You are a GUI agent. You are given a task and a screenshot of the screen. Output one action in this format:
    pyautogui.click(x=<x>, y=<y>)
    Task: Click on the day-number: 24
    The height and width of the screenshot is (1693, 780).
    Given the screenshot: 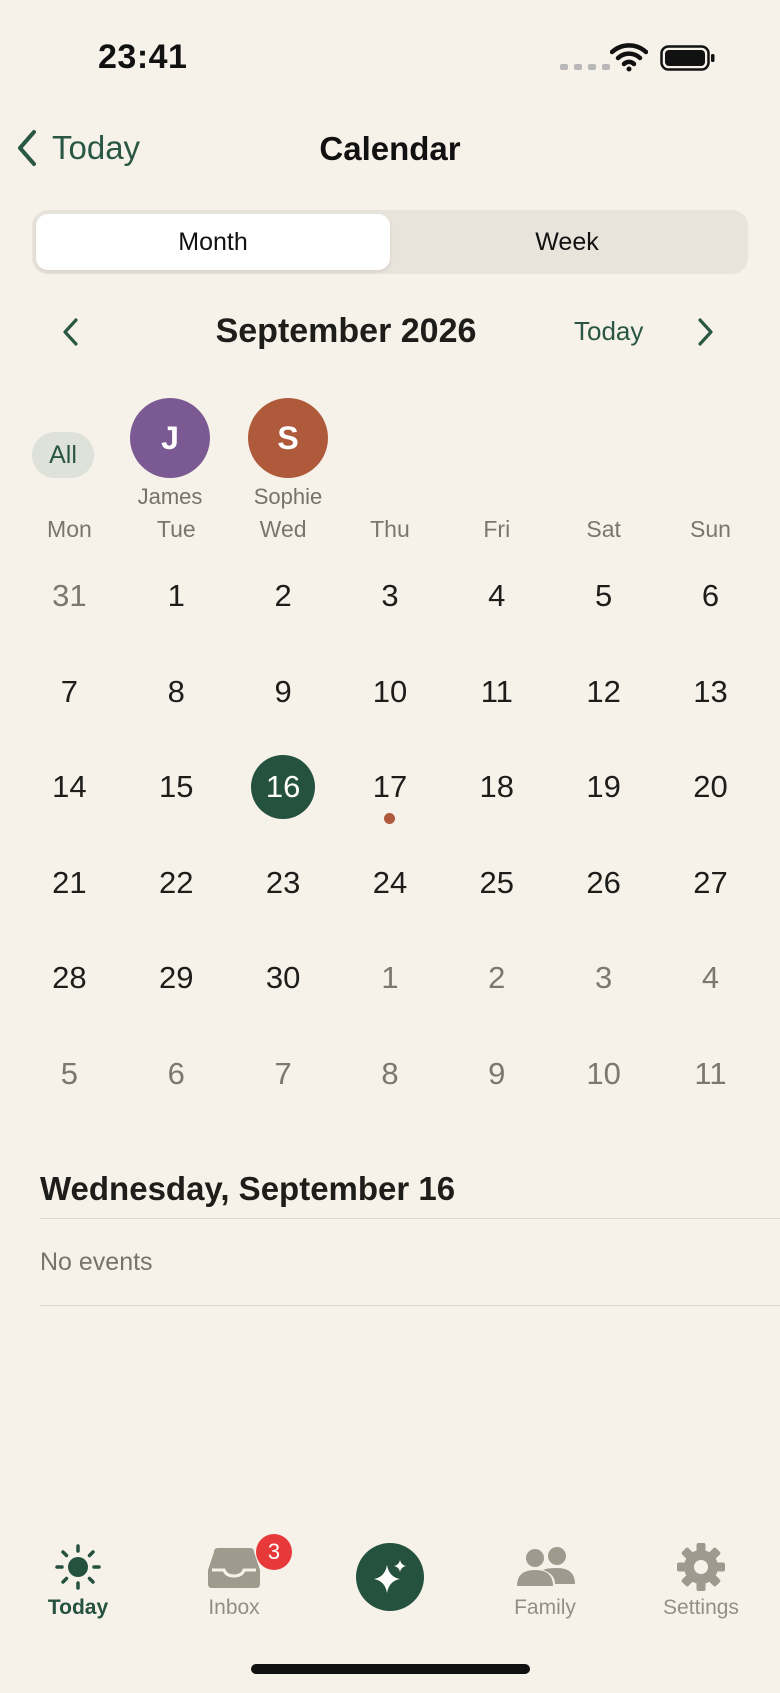 What is the action you would take?
    pyautogui.click(x=390, y=882)
    